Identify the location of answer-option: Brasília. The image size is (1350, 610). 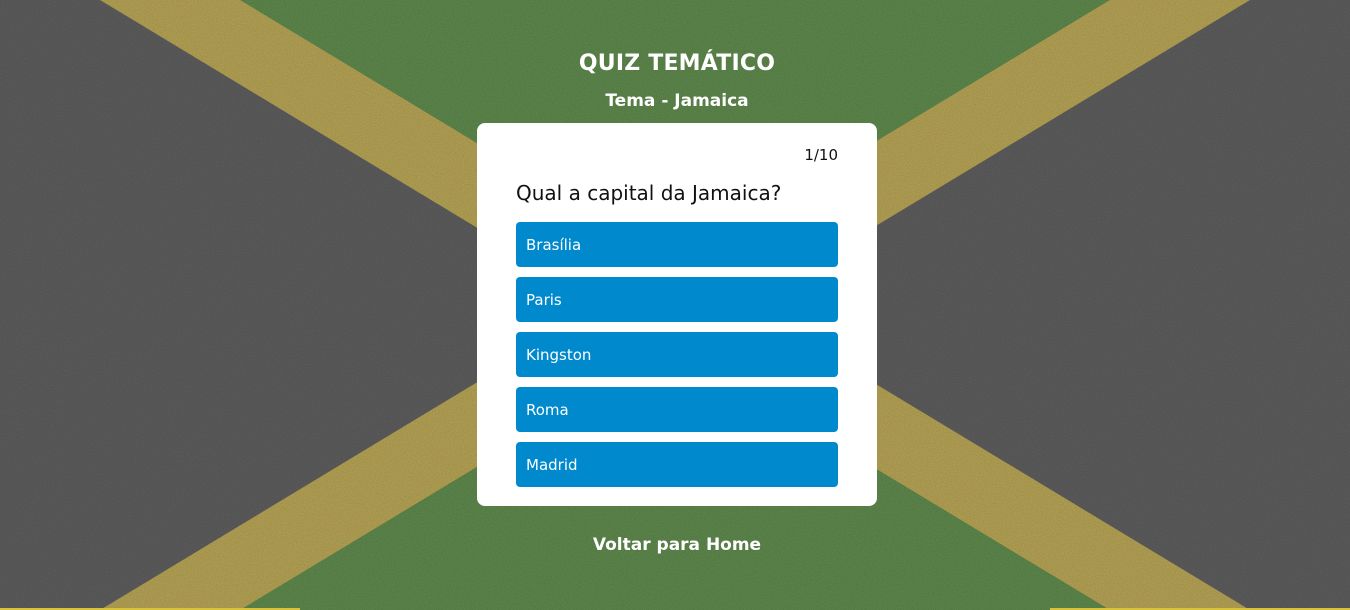
(677, 244).